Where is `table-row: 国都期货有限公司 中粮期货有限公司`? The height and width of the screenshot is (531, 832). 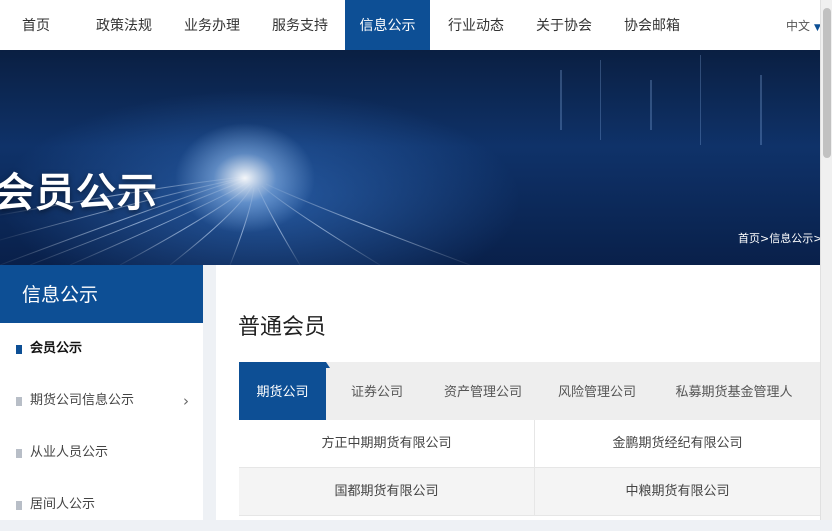
table-row: 国都期货有限公司 中粮期货有限公司 is located at coordinates (529, 492).